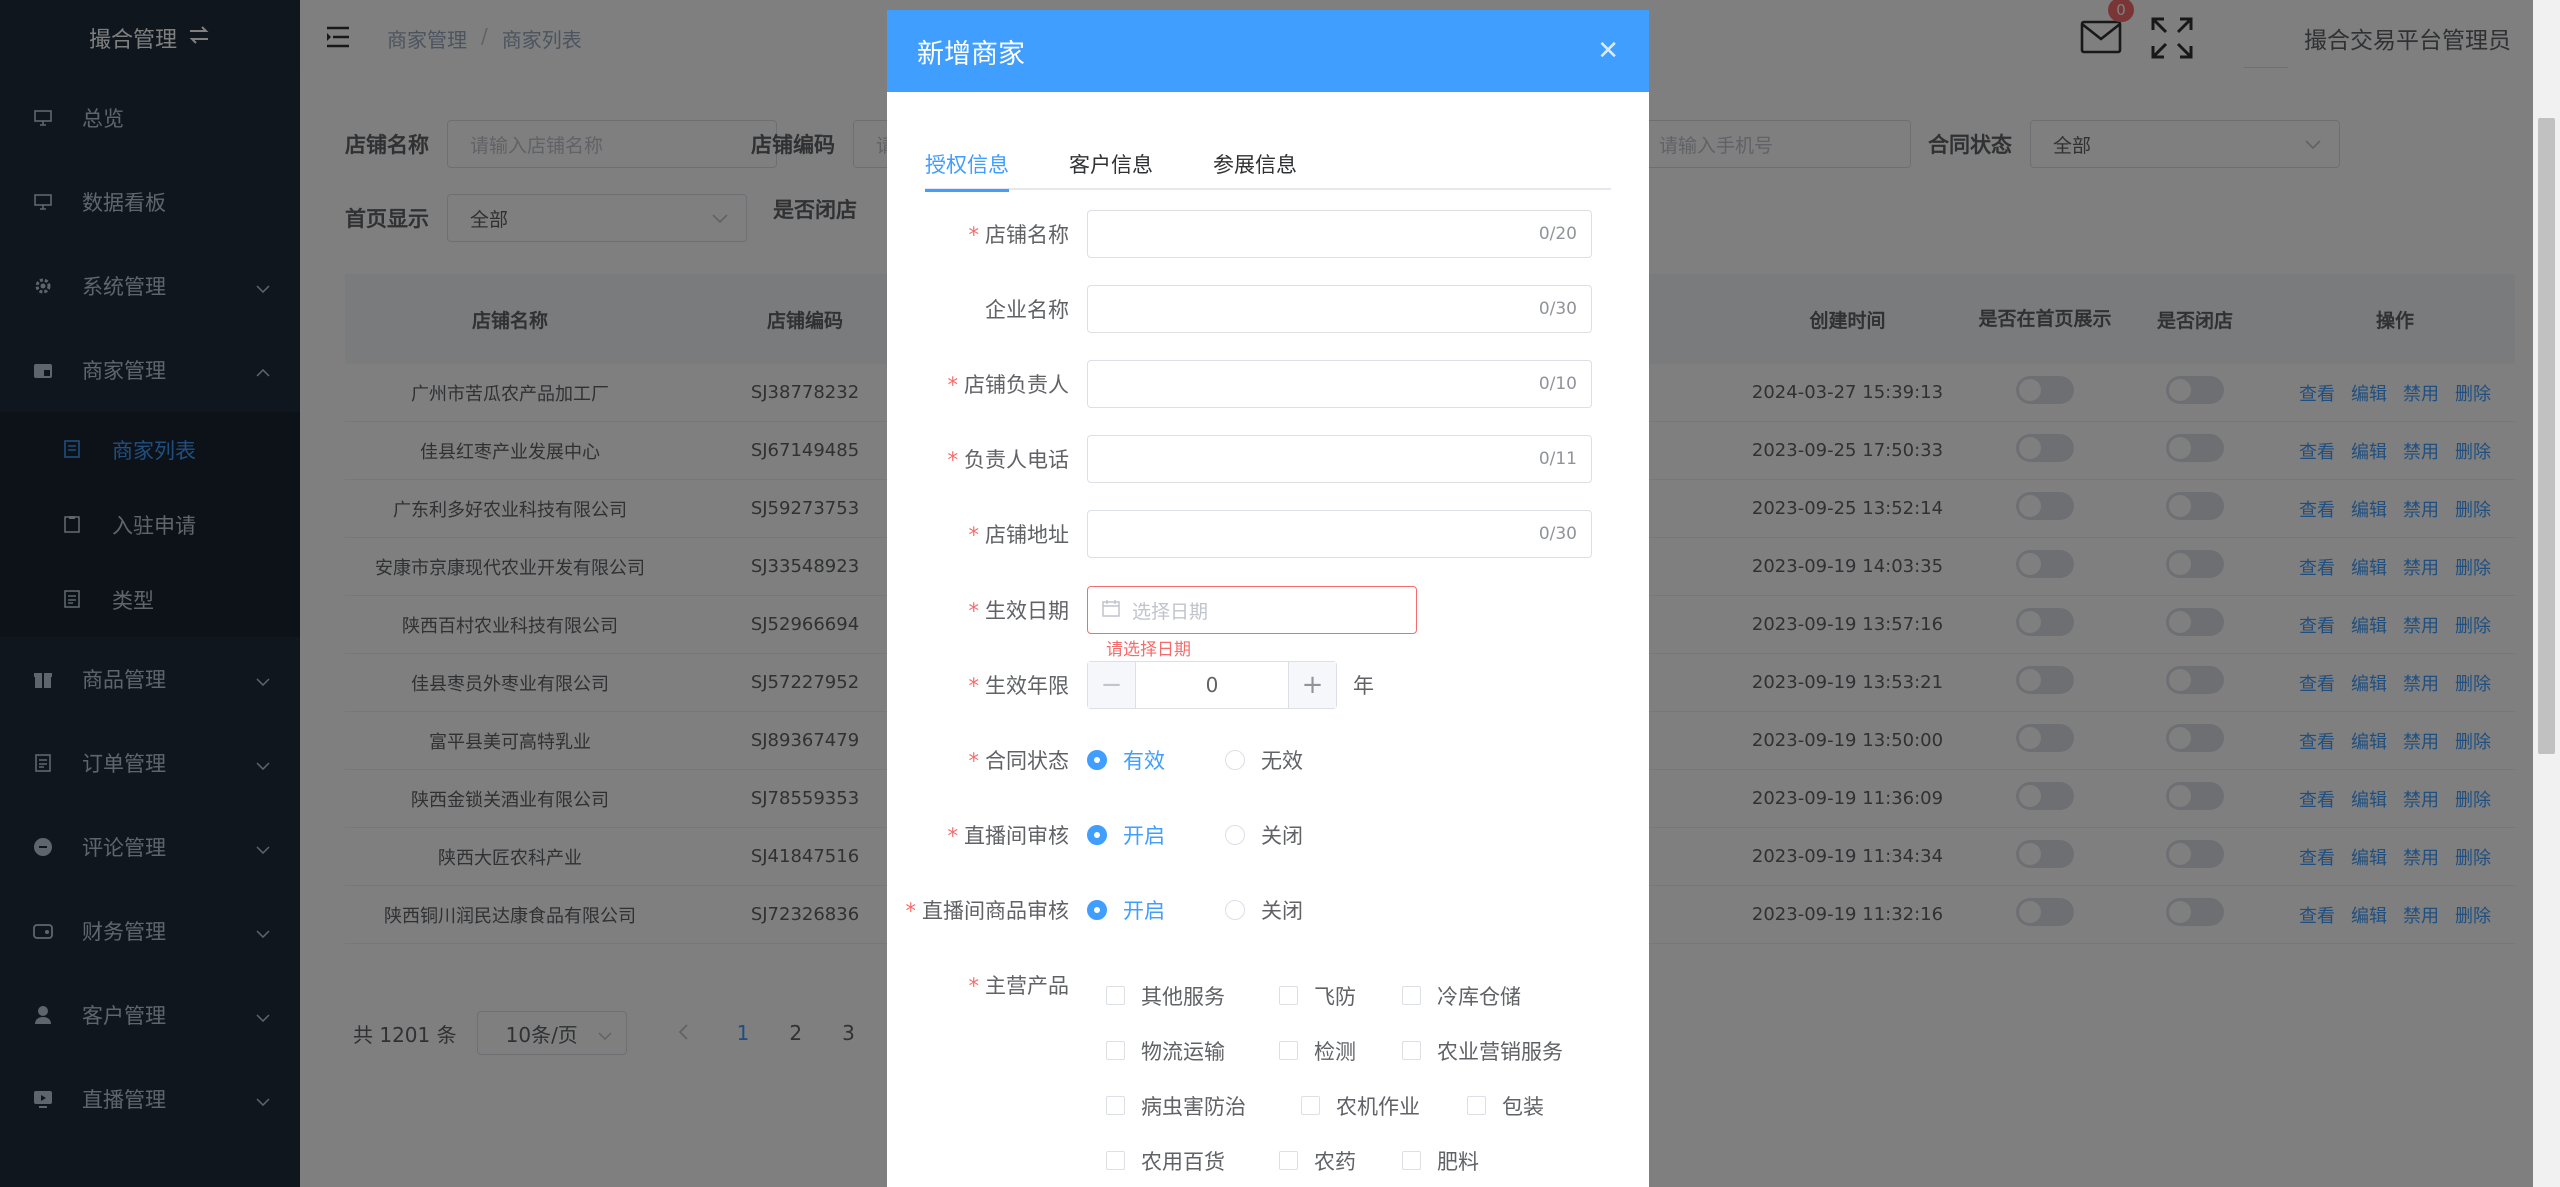  What do you see at coordinates (1264, 835) in the screenshot?
I see `radio-live-review-off: 关闭` at bounding box center [1264, 835].